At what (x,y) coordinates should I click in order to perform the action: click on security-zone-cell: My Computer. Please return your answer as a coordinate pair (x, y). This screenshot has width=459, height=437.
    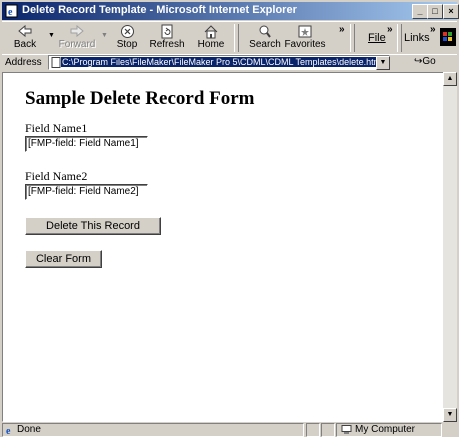
    Looking at the image, I should click on (389, 430).